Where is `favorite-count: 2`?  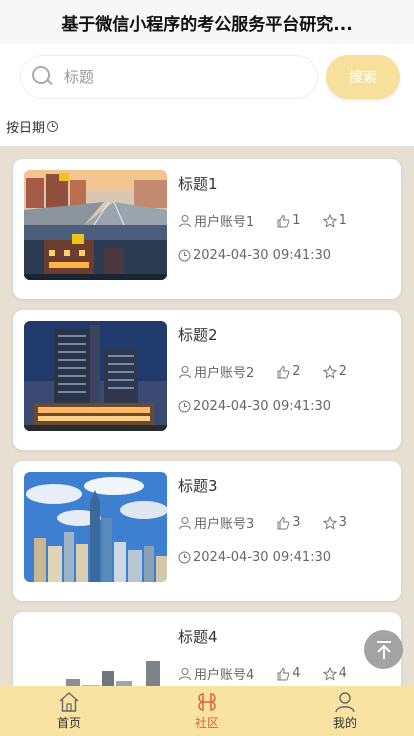 favorite-count: 2 is located at coordinates (342, 371).